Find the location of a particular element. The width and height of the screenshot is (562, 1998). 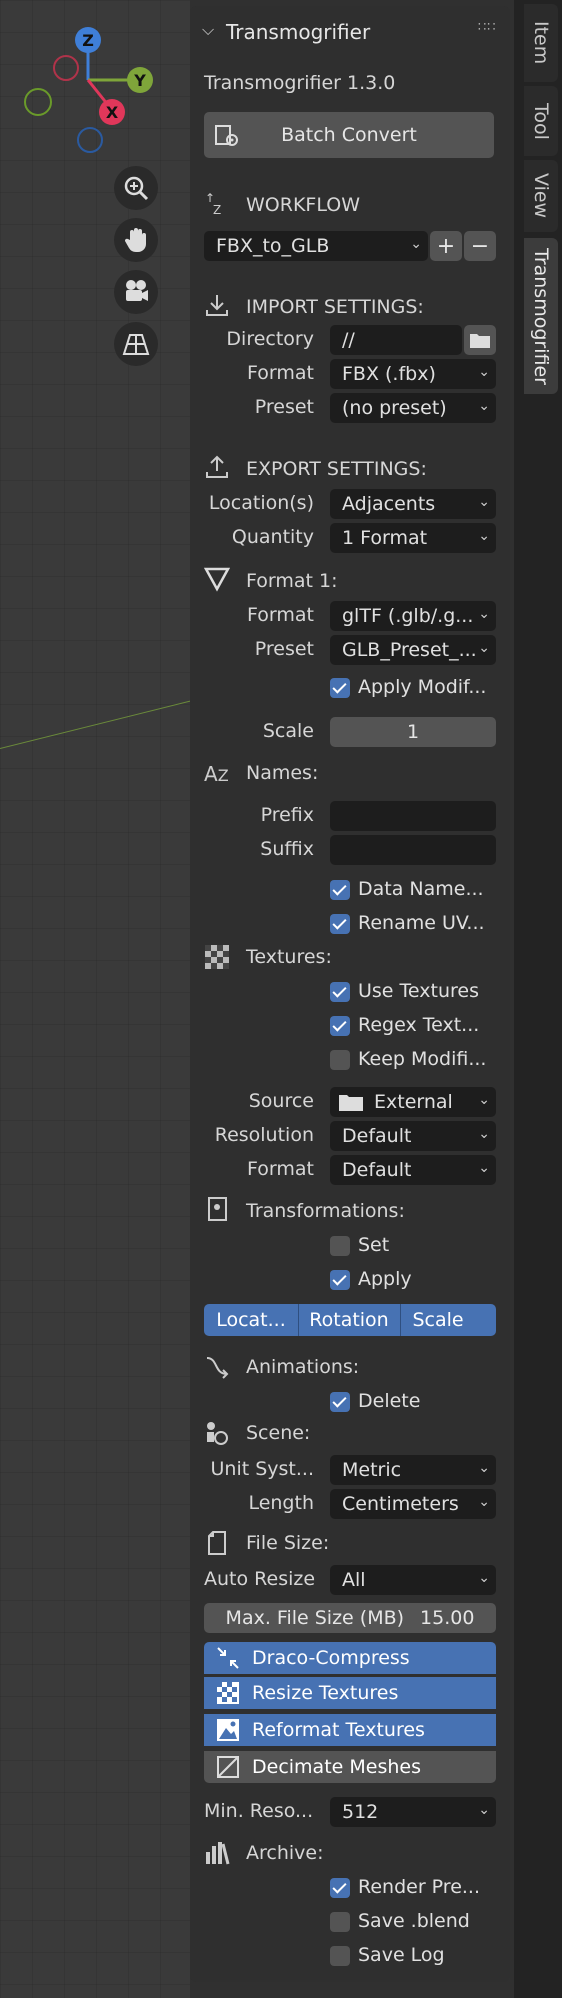

animation-curve-icon is located at coordinates (217, 1368).